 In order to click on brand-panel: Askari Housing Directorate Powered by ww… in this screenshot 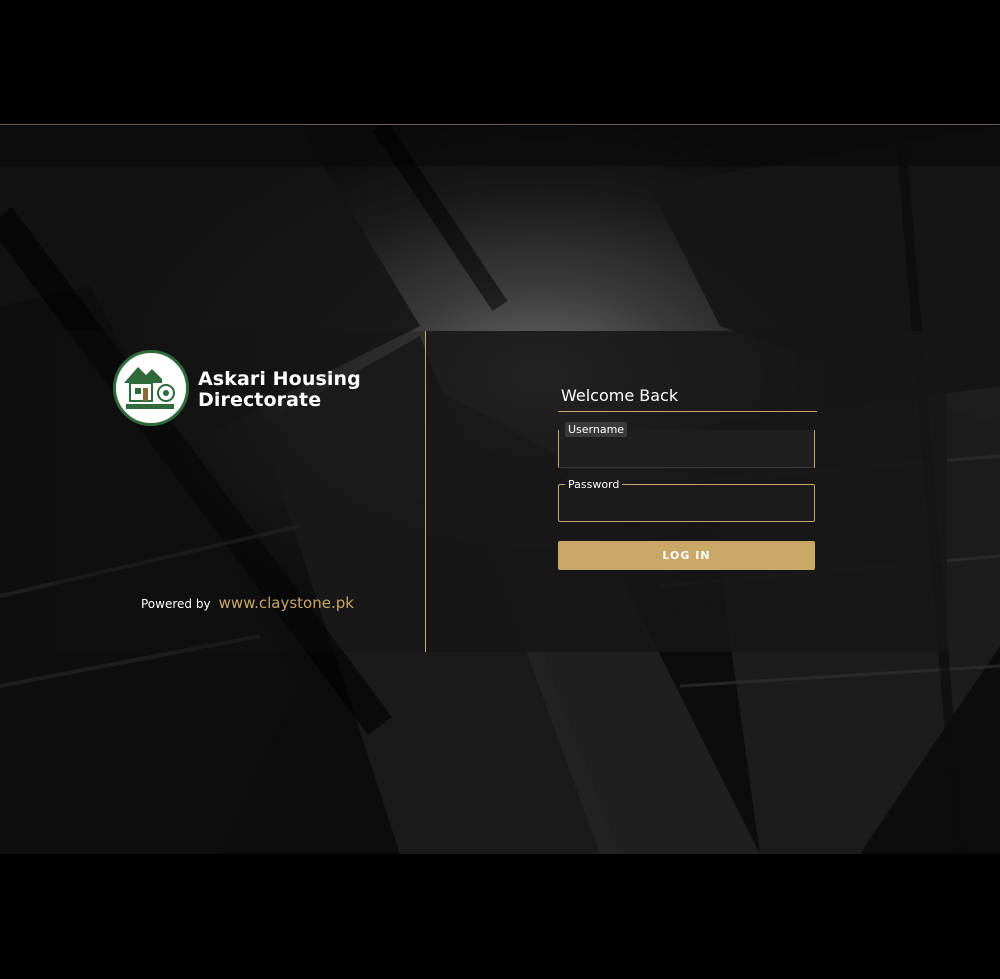, I will do `click(239, 491)`.